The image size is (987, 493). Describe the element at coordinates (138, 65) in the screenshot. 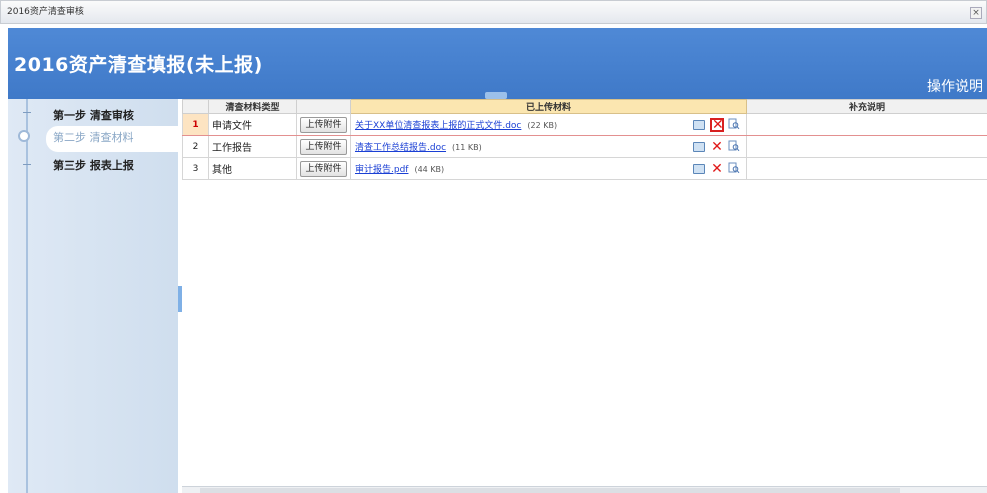

I see `page-title: 2016资产清查填报(未上报)` at that location.